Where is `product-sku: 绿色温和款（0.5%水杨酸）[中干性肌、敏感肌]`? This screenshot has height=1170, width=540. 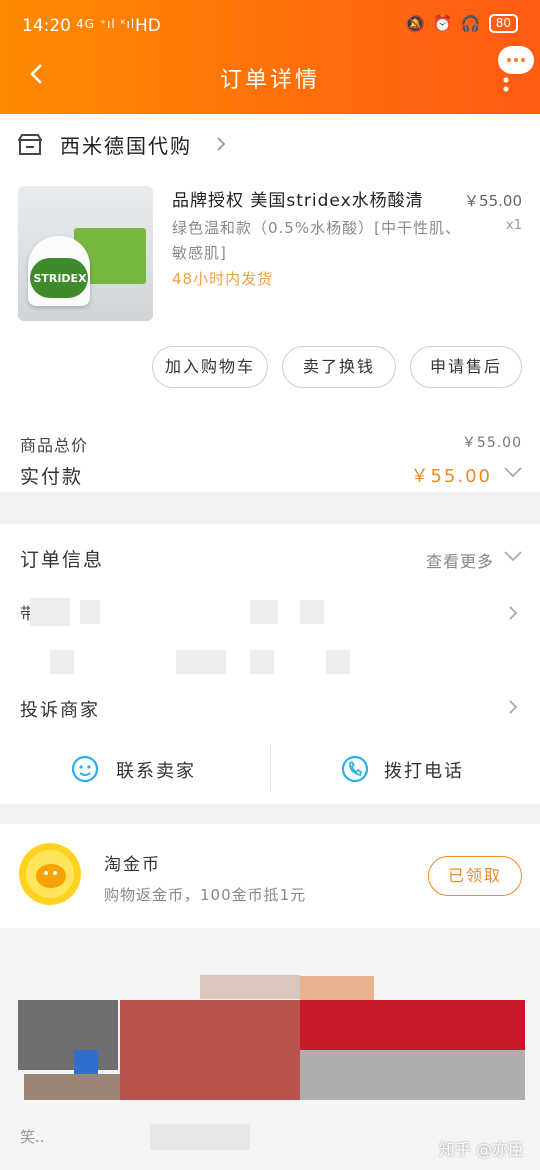 product-sku: 绿色温和款（0.5%水杨酸）[中干性肌、敏感肌] is located at coordinates (316, 240).